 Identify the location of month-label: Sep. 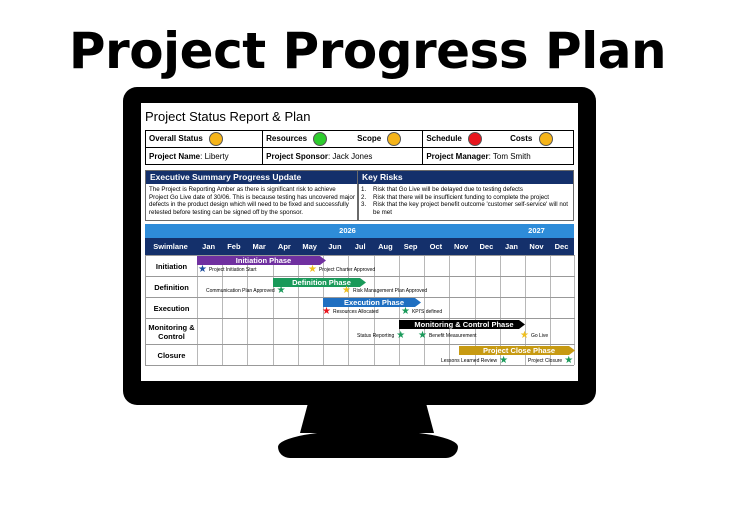
(410, 246).